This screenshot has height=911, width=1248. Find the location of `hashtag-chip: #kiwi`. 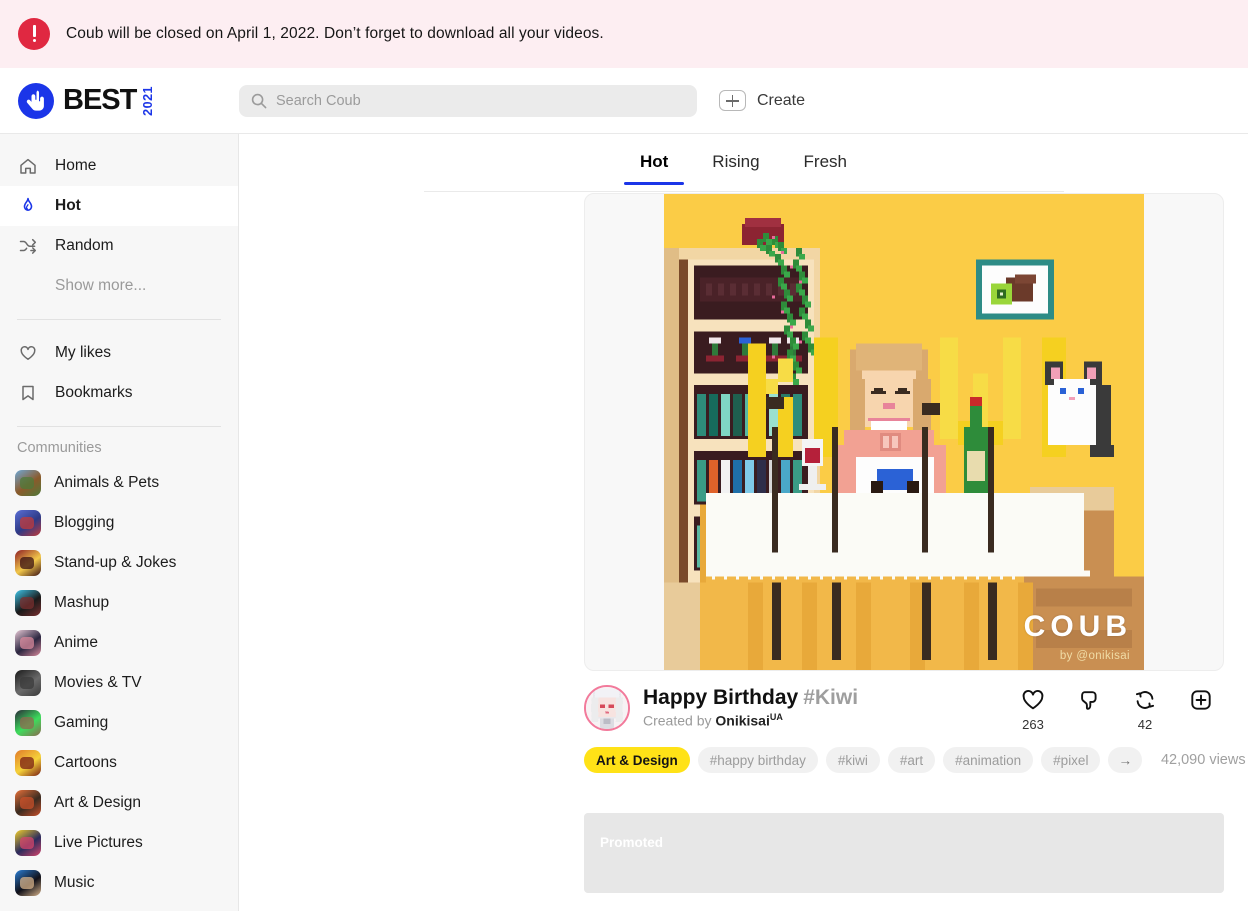

hashtag-chip: #kiwi is located at coordinates (852, 760).